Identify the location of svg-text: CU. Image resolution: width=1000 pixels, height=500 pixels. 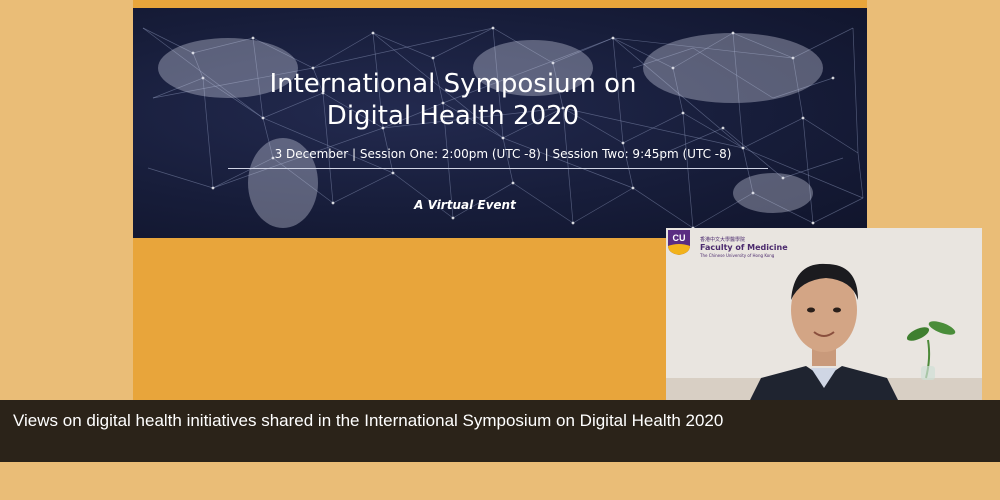
(679, 238).